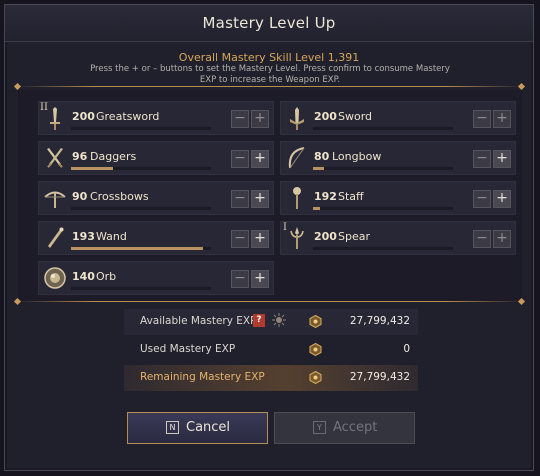 The width and height of the screenshot is (540, 476). I want to click on weapon-level: 96, so click(80, 156).